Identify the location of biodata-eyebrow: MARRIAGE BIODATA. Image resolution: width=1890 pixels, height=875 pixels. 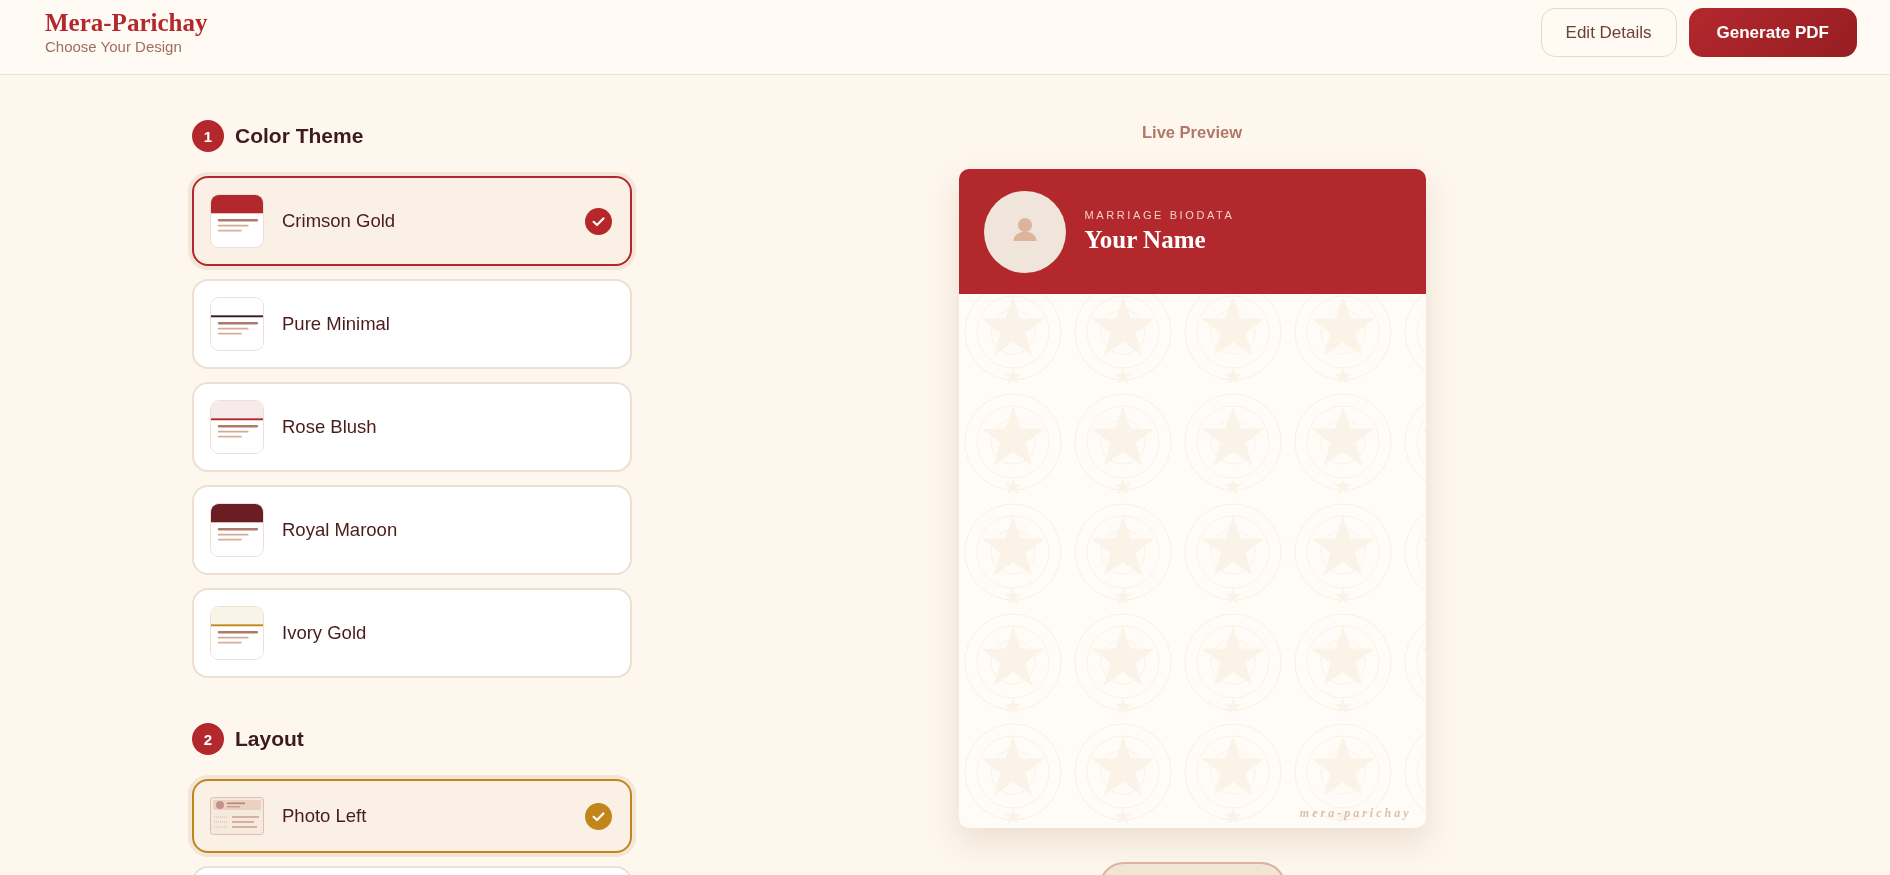
(1159, 215).